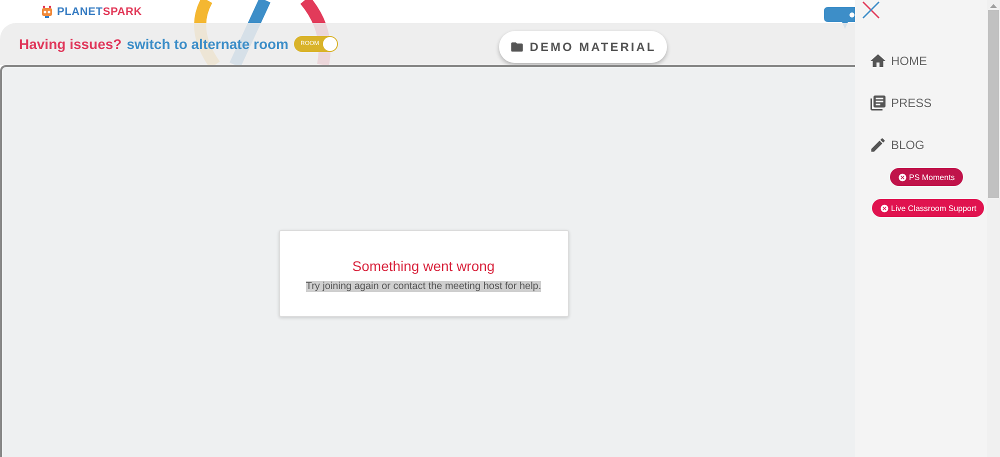 This screenshot has width=1000, height=457. Describe the element at coordinates (423, 266) in the screenshot. I see `error-title: Something went wrong` at that location.